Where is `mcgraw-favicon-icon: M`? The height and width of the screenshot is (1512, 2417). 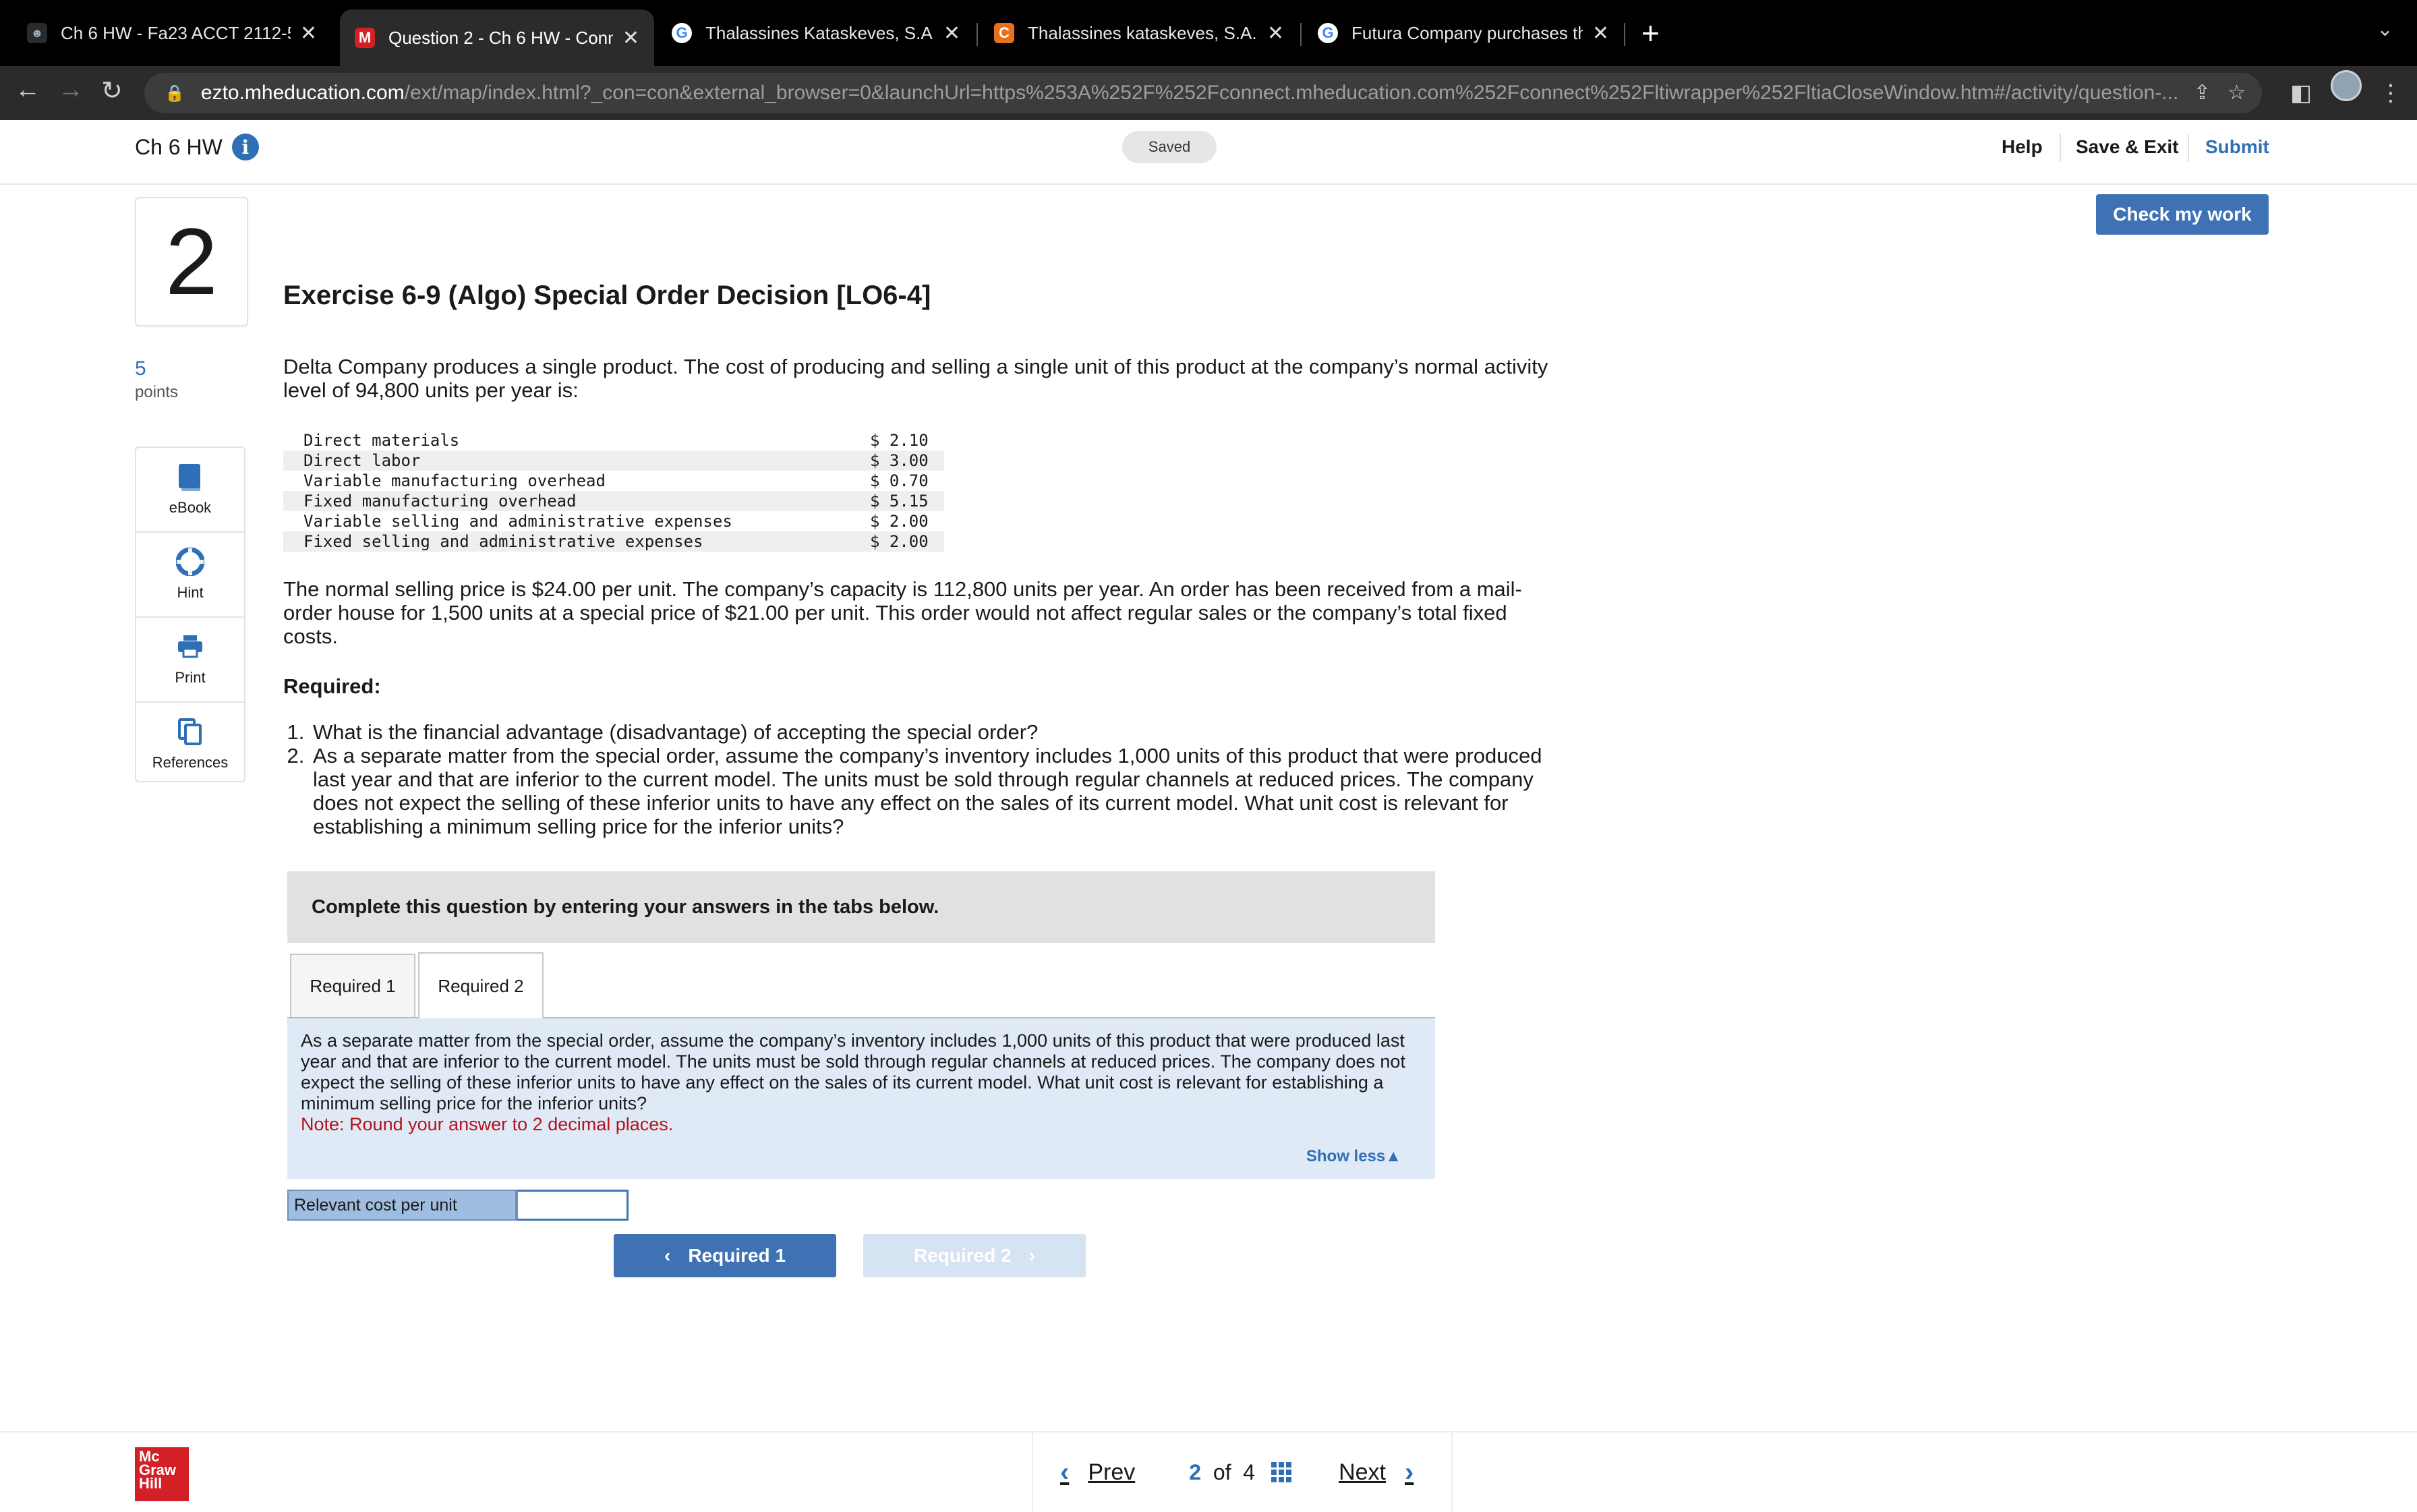 mcgraw-favicon-icon: M is located at coordinates (365, 38).